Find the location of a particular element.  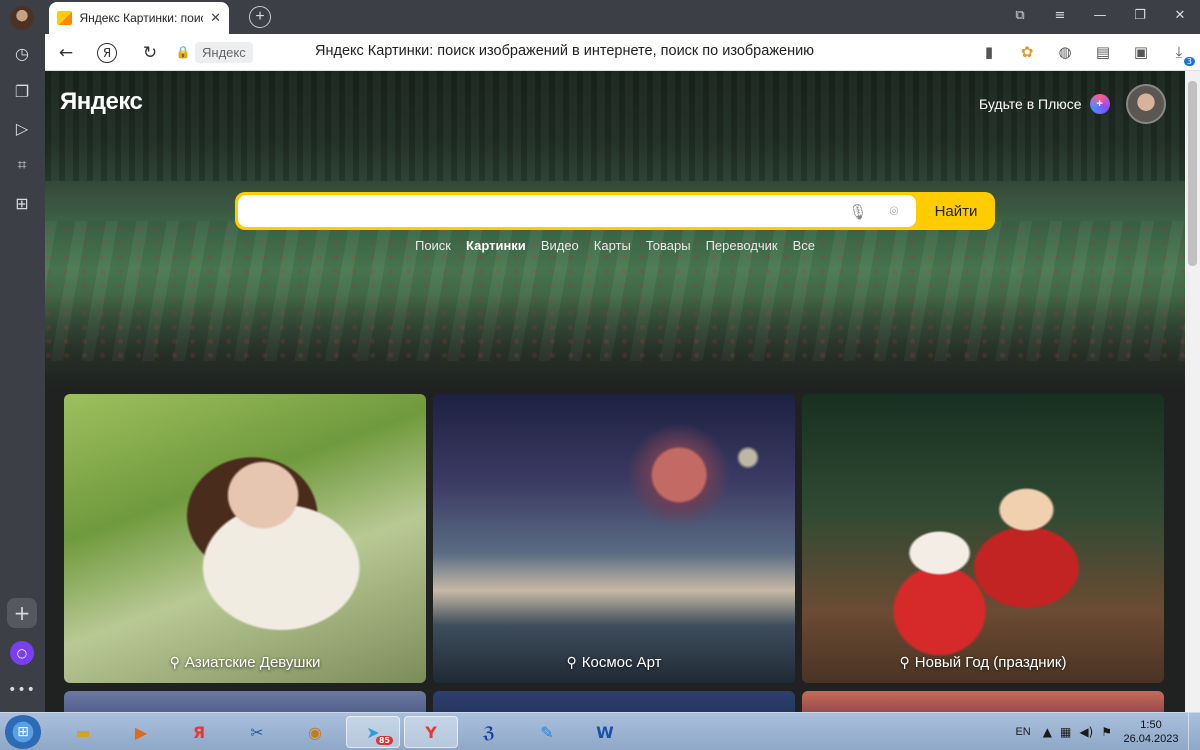

back-arrow-icon: ← is located at coordinates (66, 53).